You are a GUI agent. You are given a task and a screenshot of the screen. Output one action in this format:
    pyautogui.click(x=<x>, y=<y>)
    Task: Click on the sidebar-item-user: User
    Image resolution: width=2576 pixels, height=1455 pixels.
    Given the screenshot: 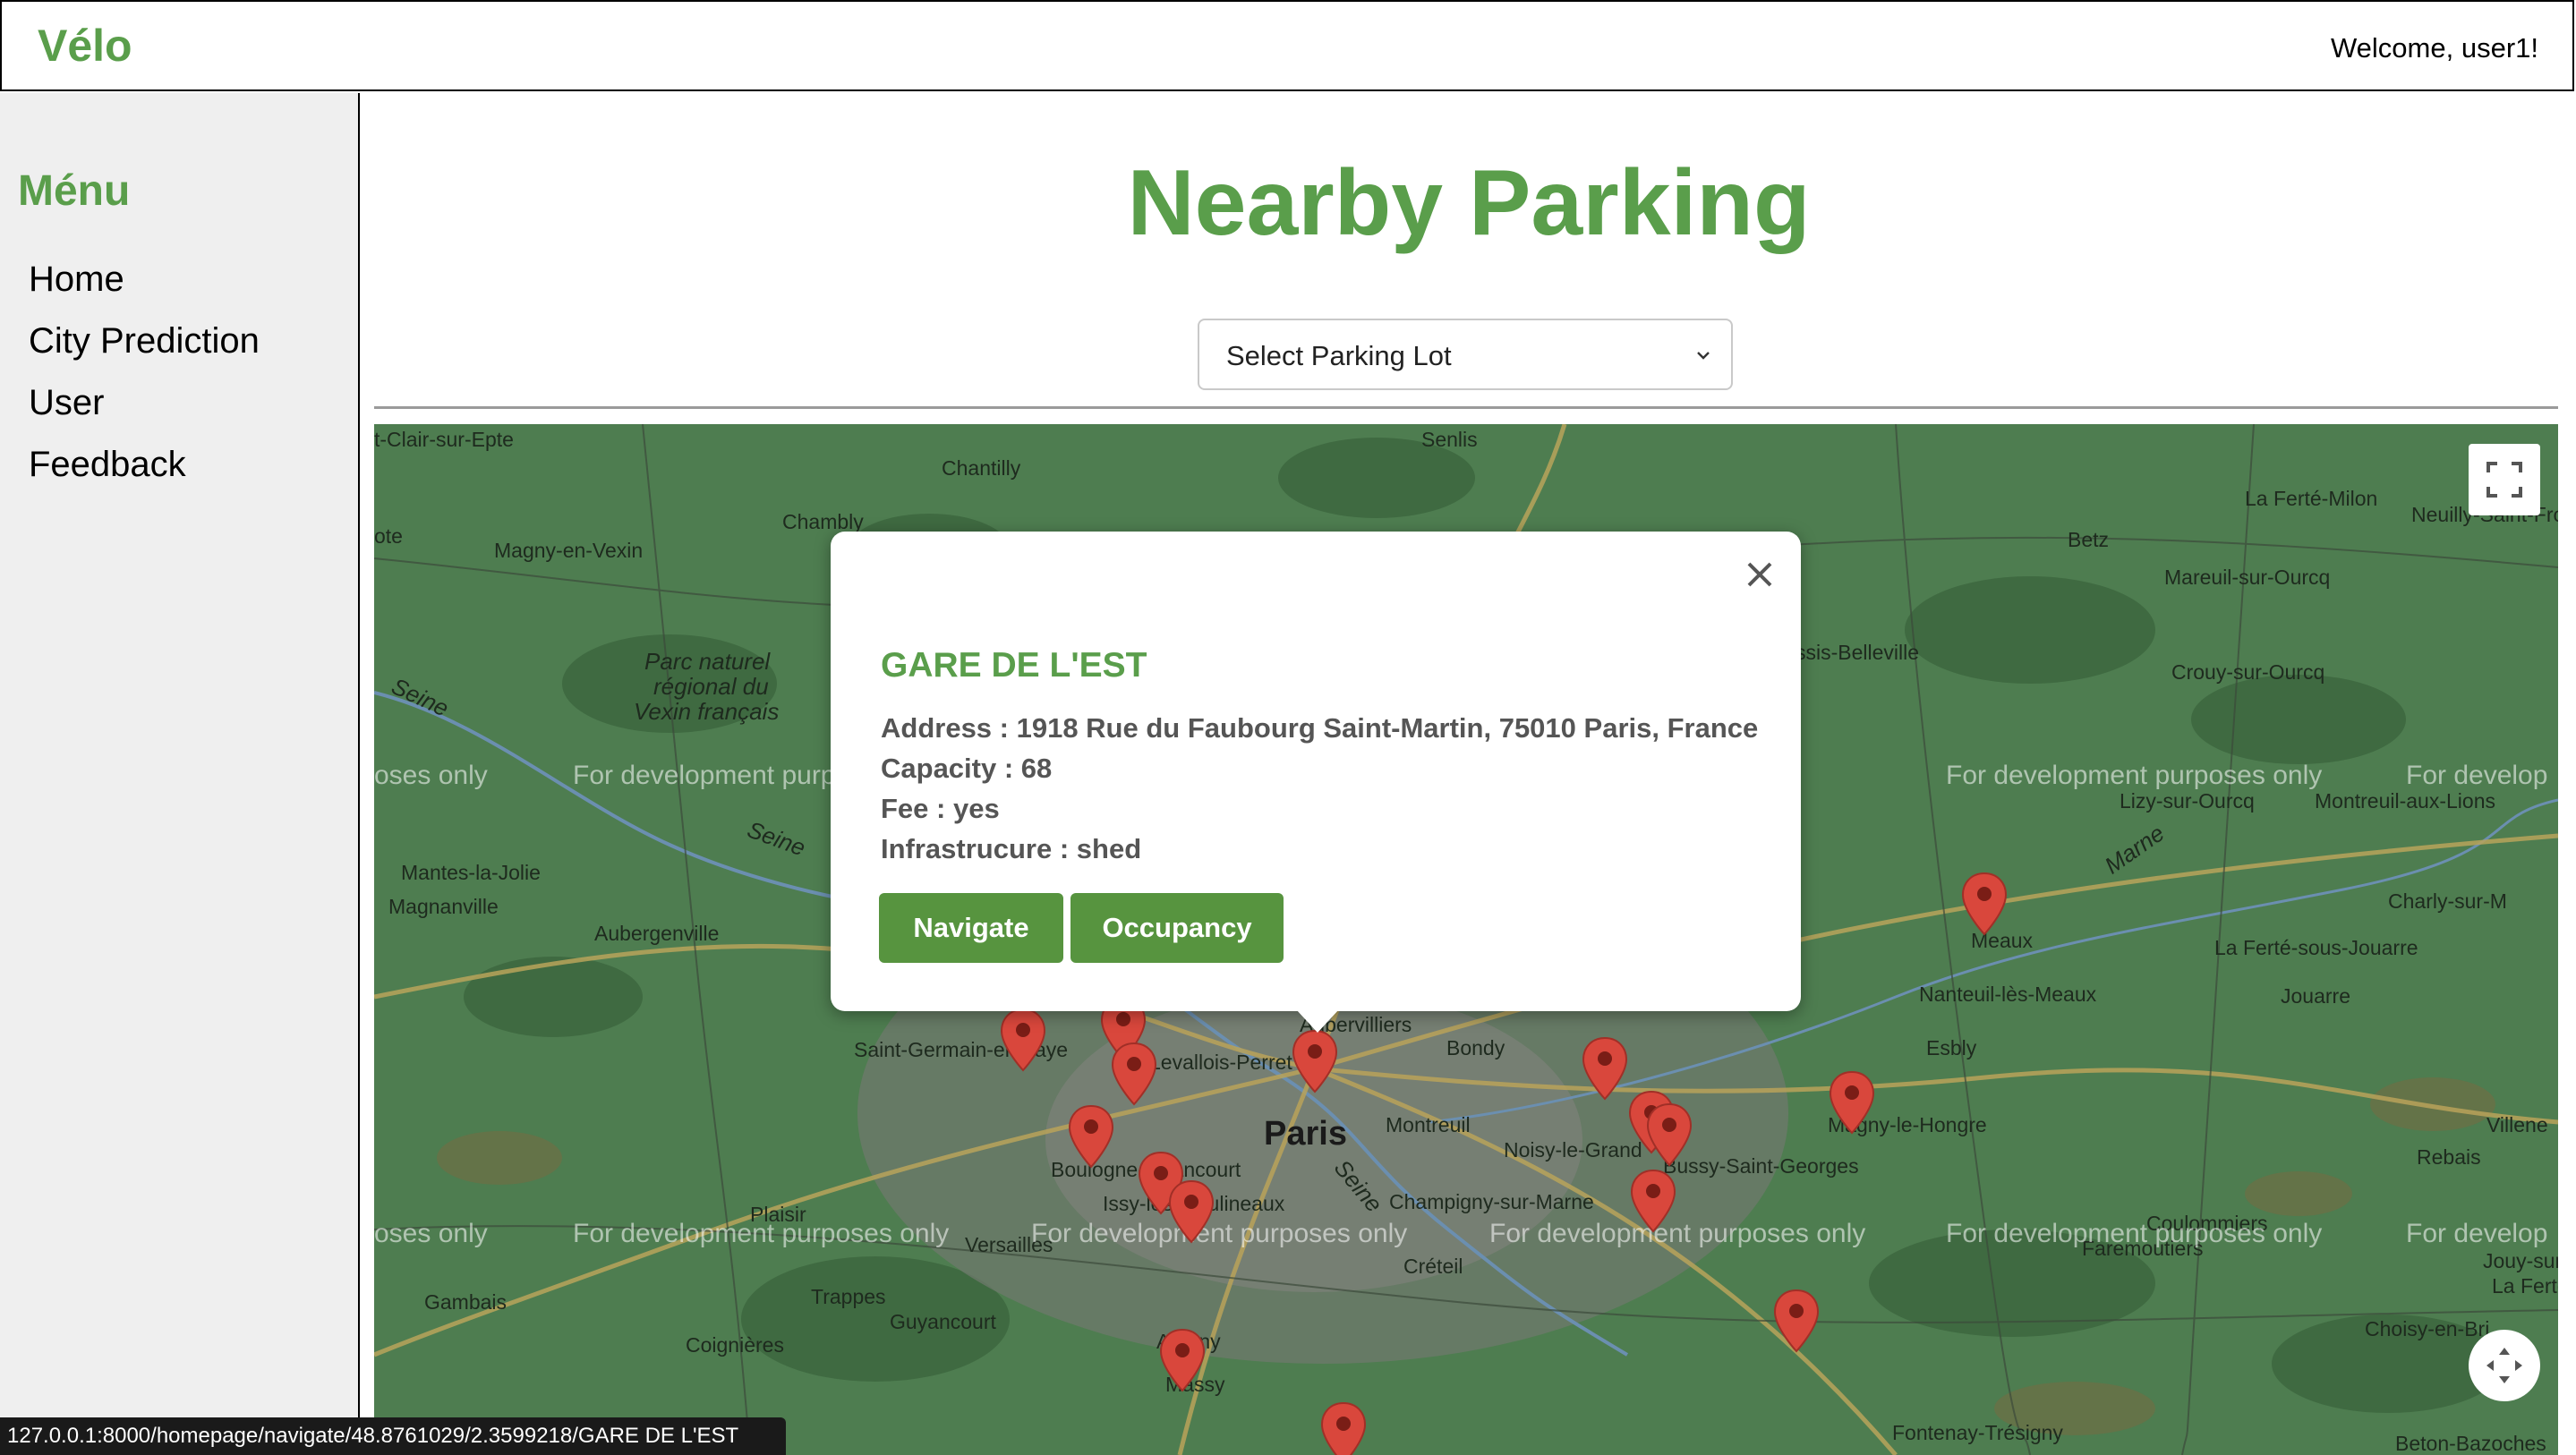 What is the action you would take?
    pyautogui.click(x=66, y=403)
    